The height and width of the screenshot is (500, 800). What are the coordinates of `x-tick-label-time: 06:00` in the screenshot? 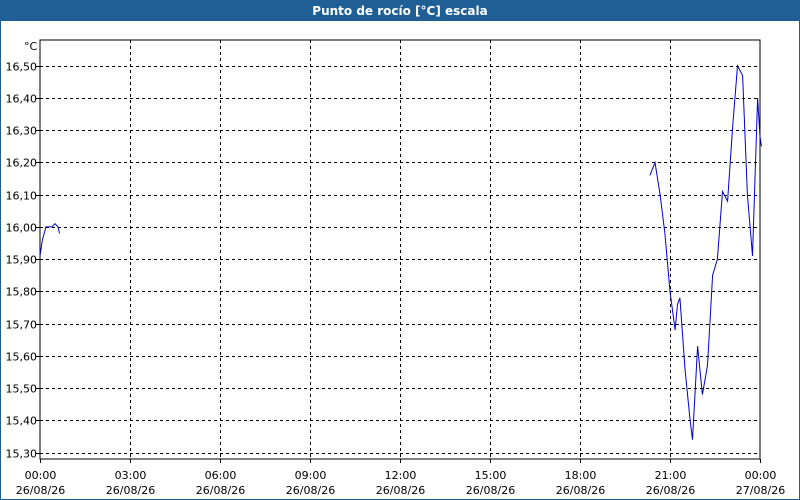 It's located at (221, 475).